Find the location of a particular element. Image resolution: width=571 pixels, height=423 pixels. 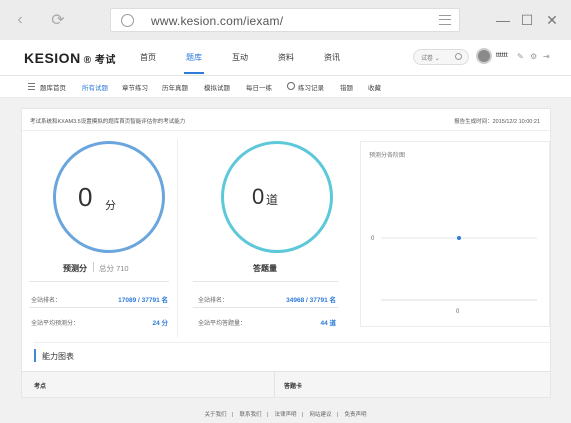

answered-rank-value: 34968 / 37791 名 is located at coordinates (311, 300).